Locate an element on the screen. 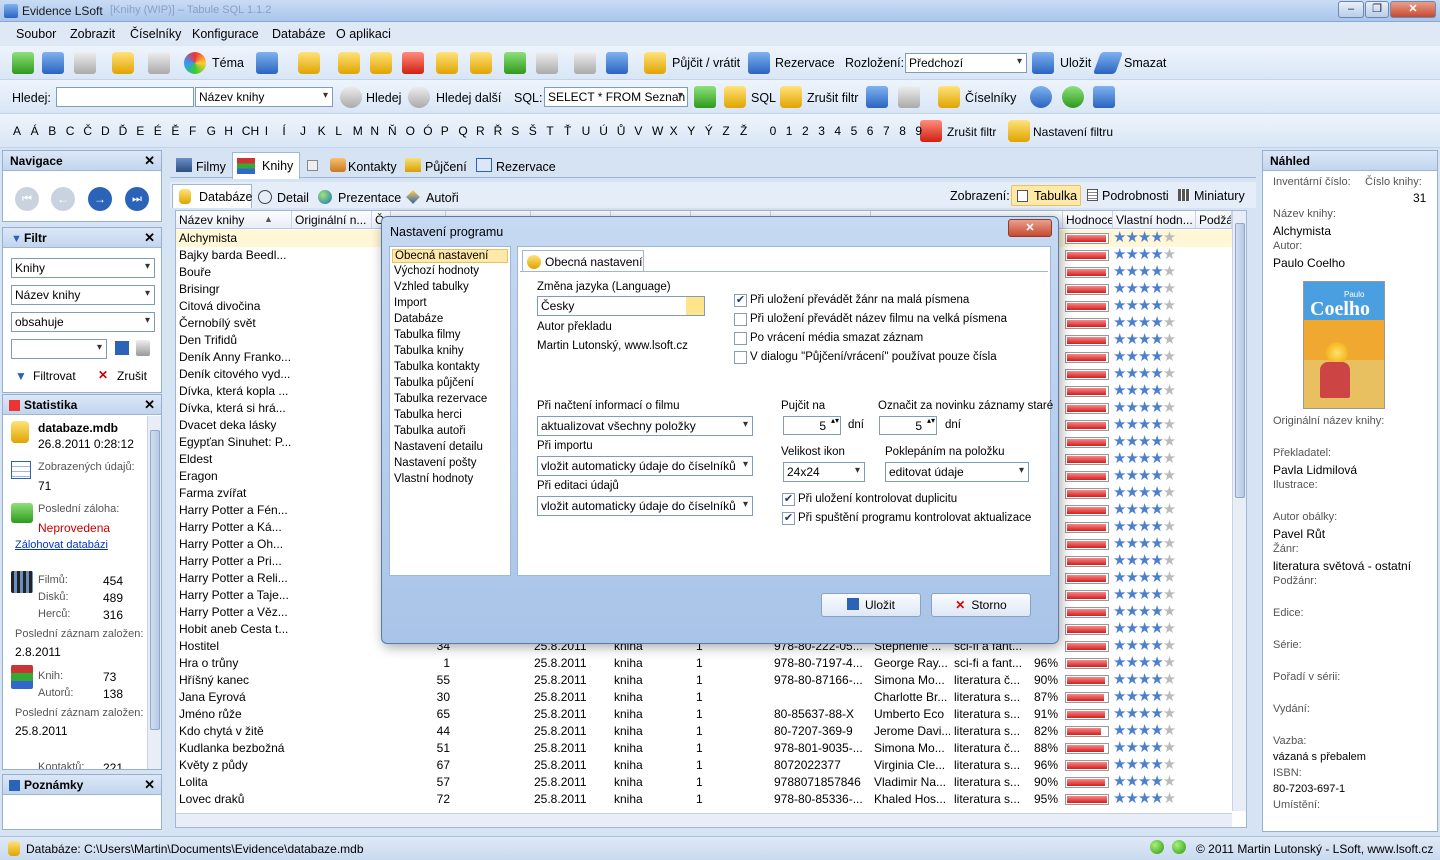  theme-button: Téma is located at coordinates (228, 63).